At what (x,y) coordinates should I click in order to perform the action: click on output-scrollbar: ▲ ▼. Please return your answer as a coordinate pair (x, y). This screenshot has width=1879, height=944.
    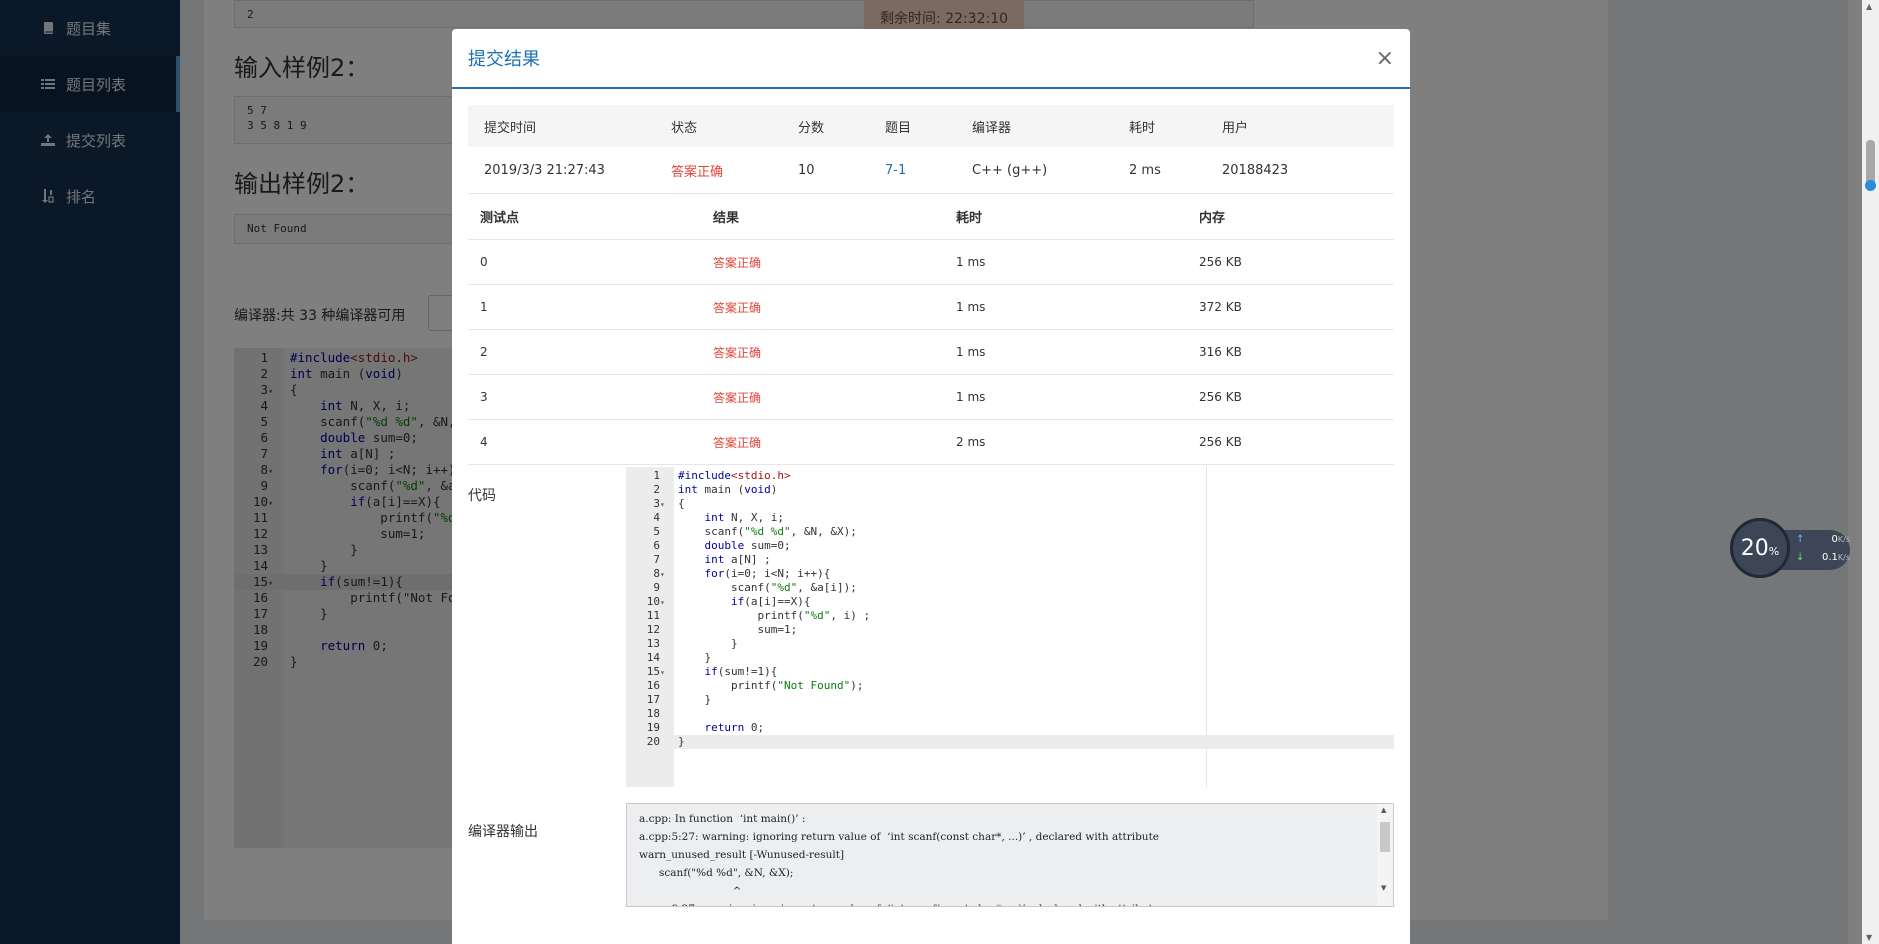
    Looking at the image, I should click on (1385, 855).